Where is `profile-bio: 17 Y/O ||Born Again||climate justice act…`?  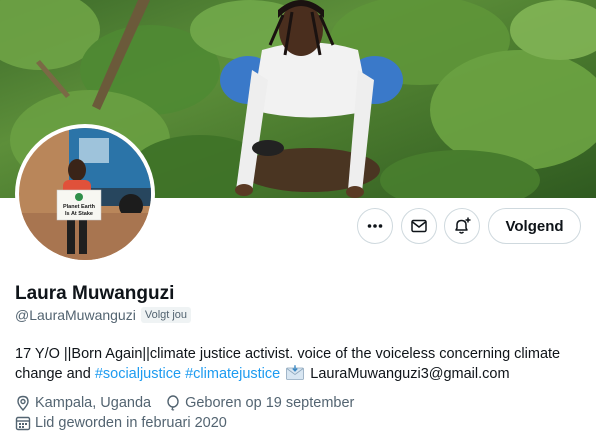
profile-bio: 17 Y/O ||Born Again||climate justice act… is located at coordinates (300, 364).